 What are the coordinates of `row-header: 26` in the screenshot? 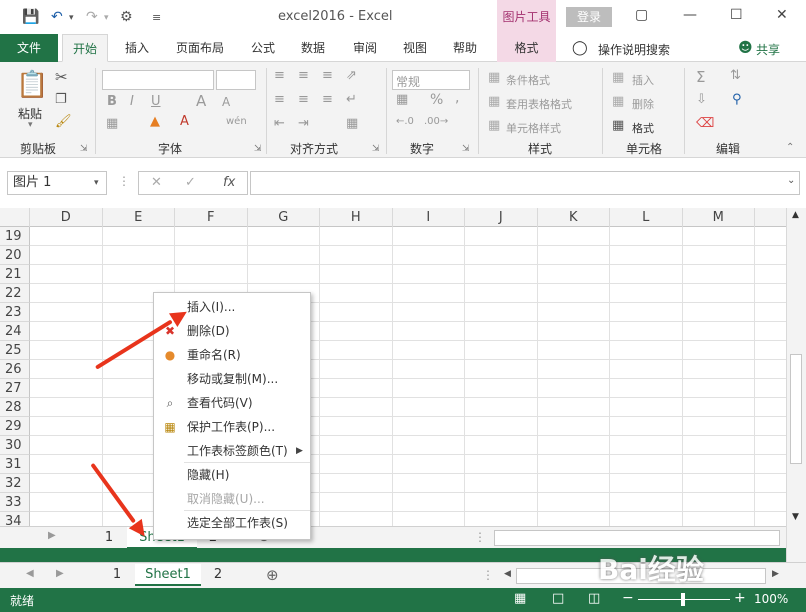 It's located at (15, 369).